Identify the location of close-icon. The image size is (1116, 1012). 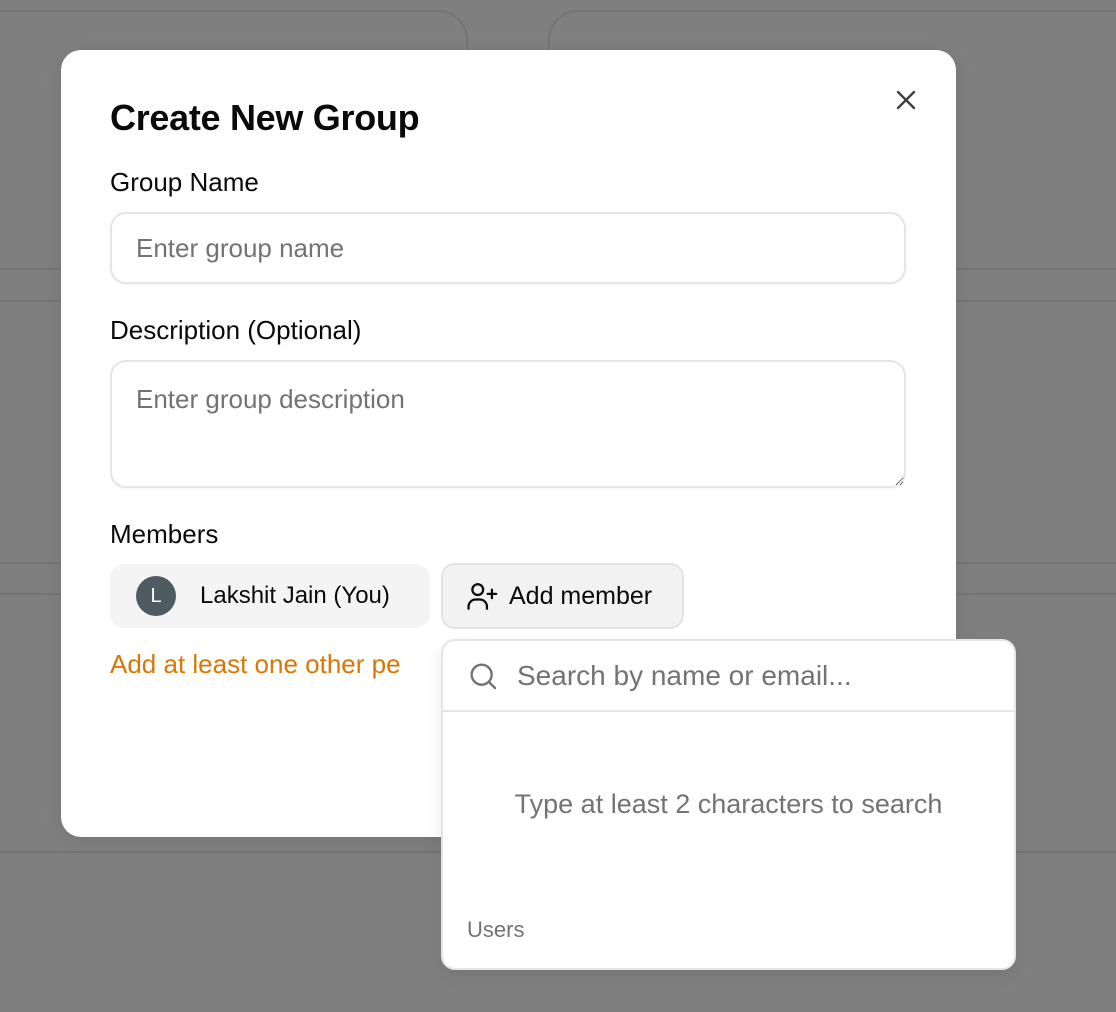
(906, 100).